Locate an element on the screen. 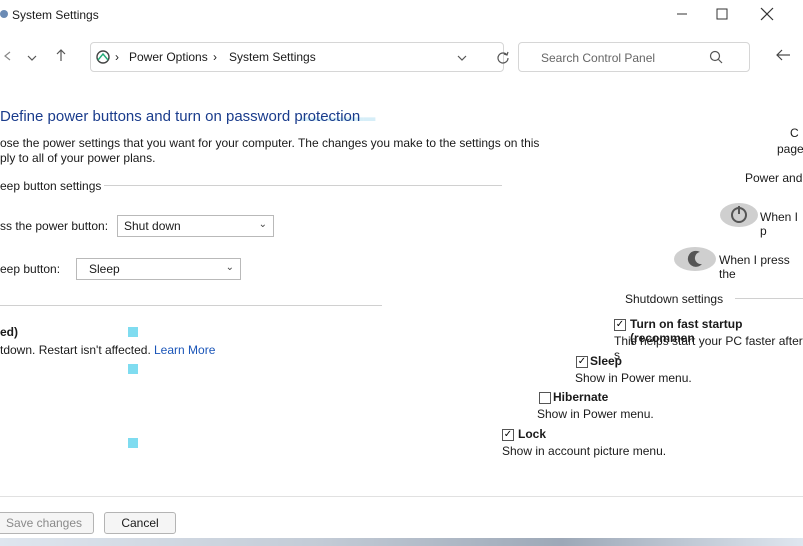 Image resolution: width=803 pixels, height=546 pixels. close-icon is located at coordinates (767, 16).